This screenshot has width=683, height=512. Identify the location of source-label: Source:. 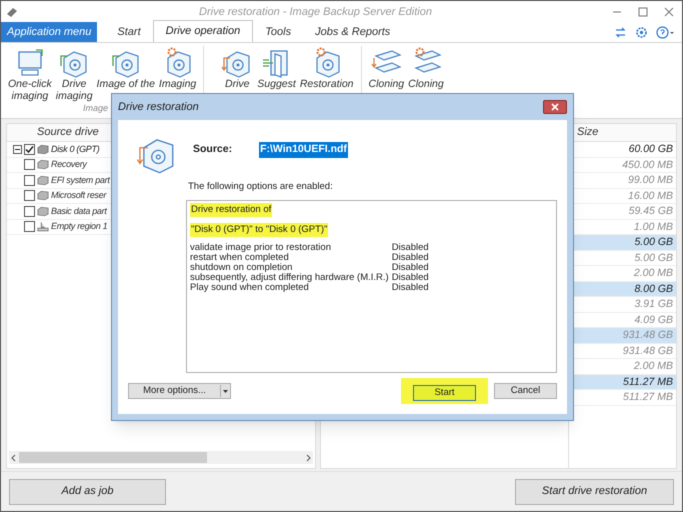
(212, 149).